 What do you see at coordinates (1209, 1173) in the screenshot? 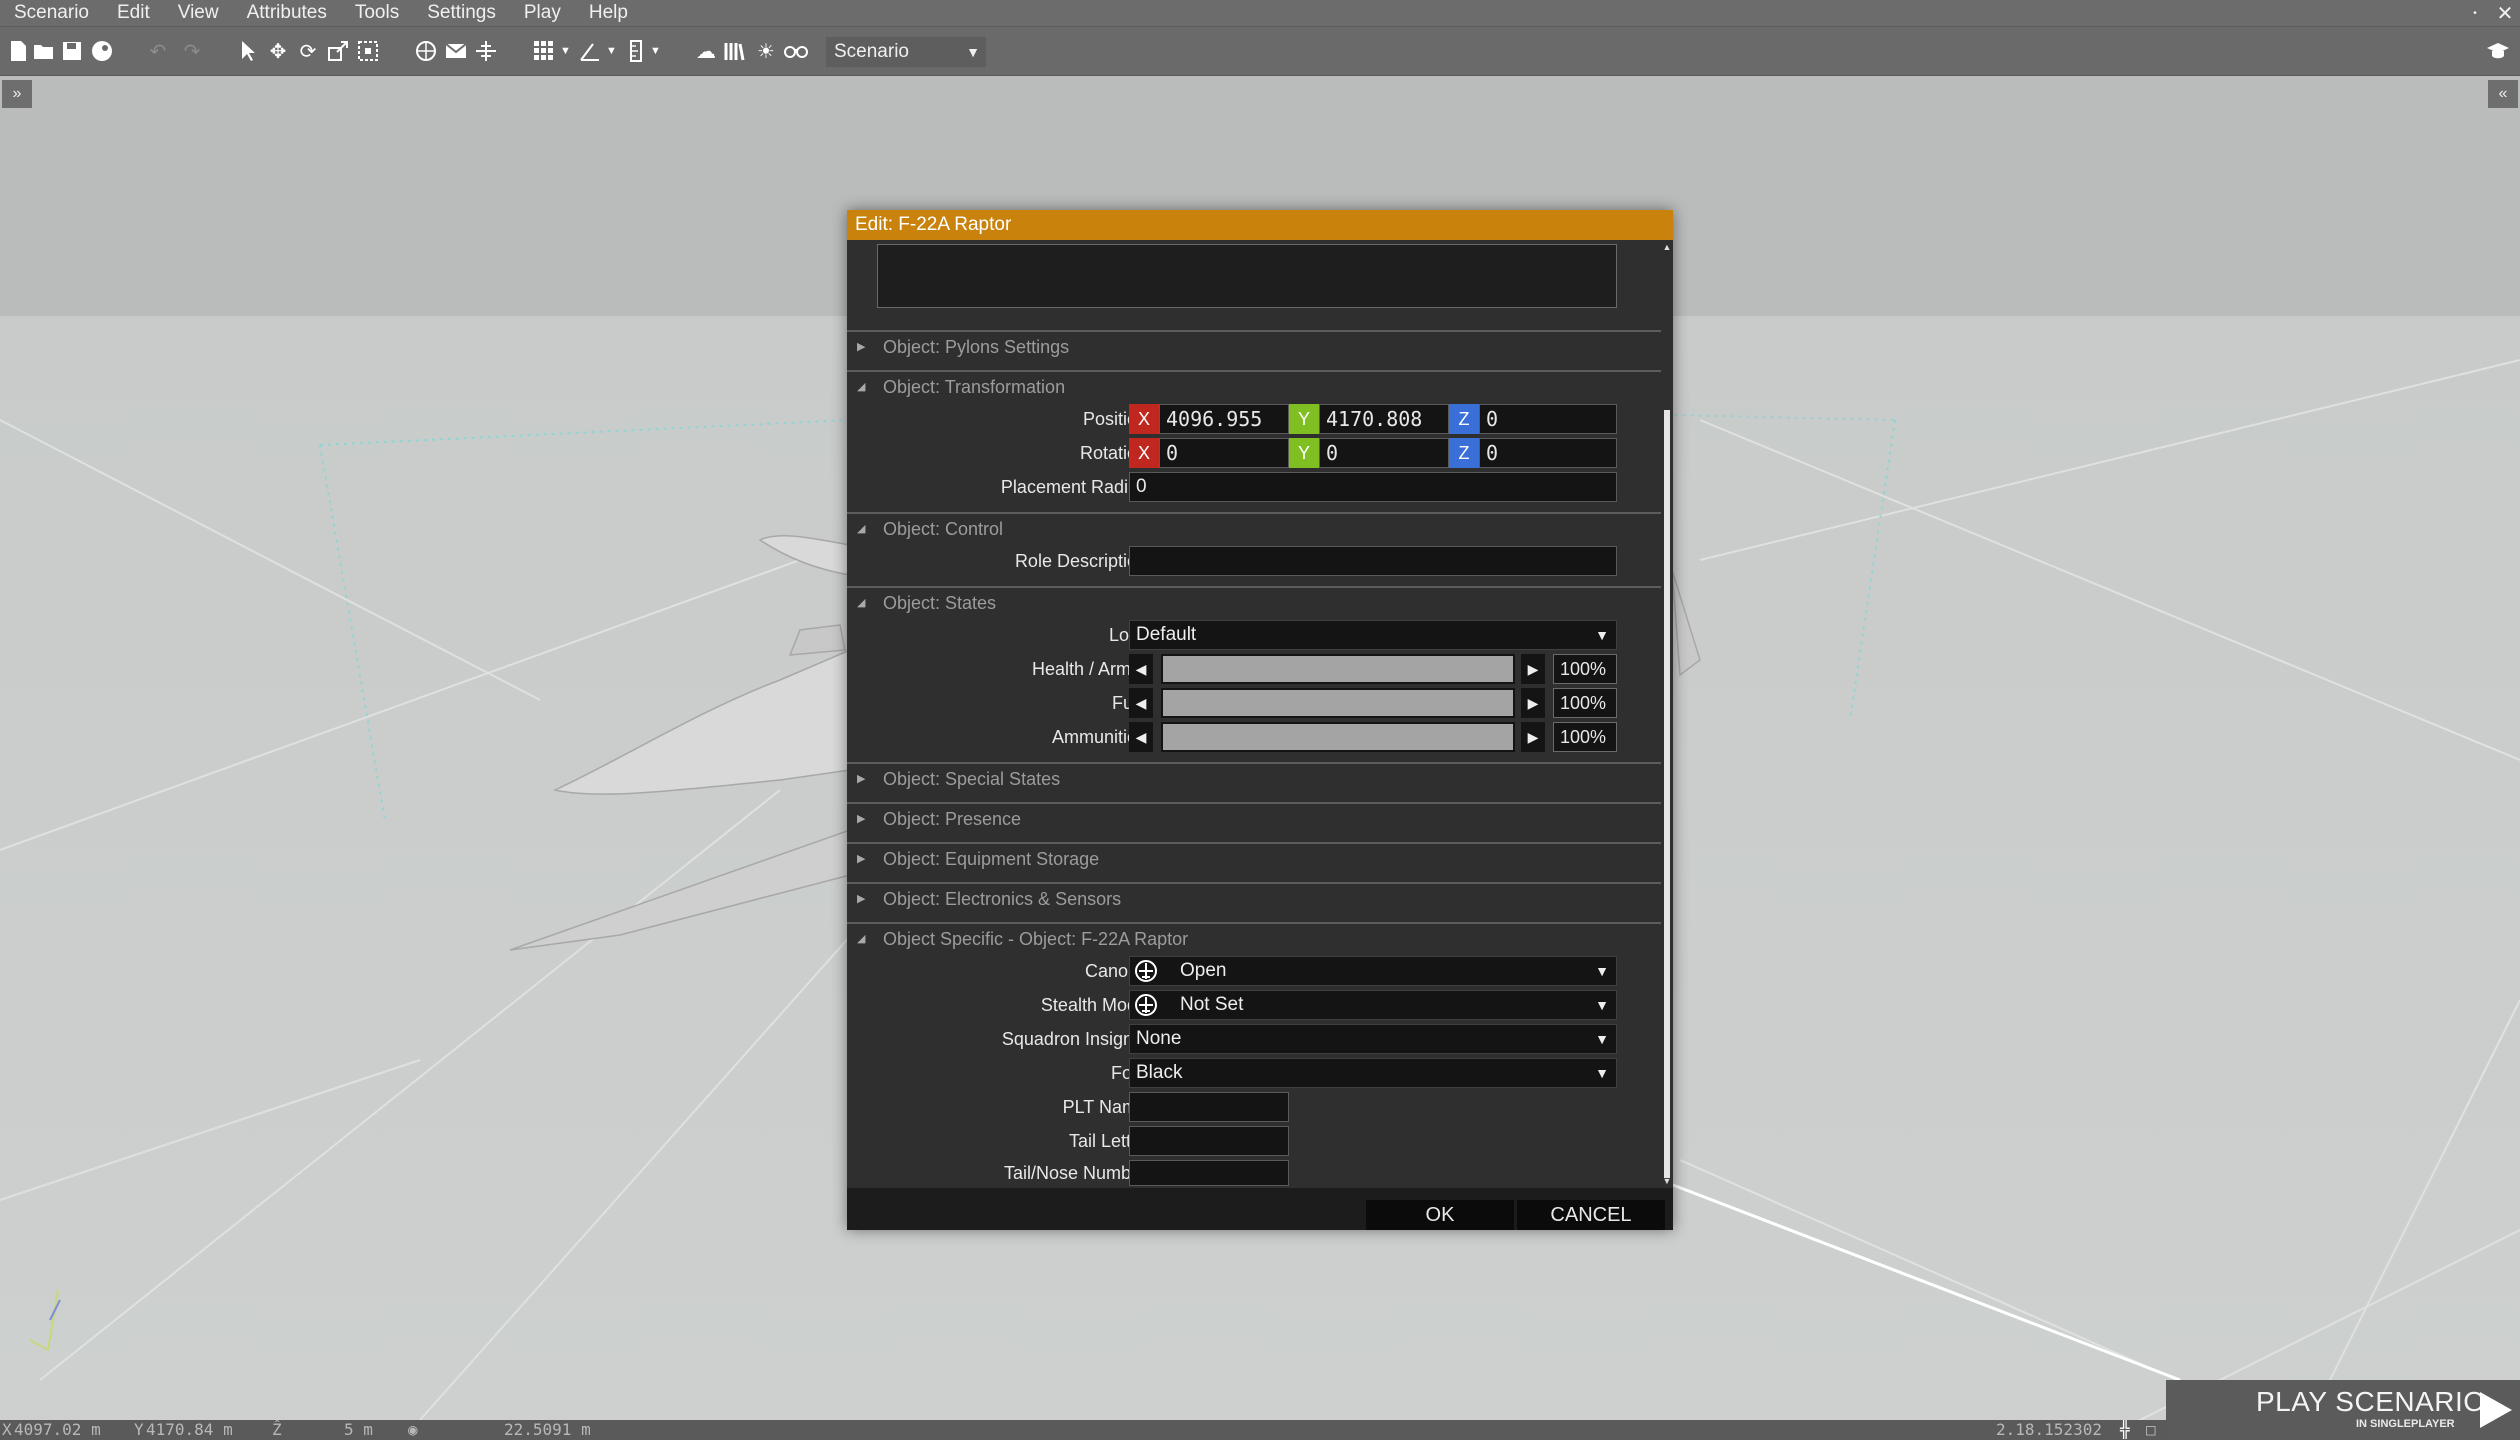
I see `tail-nose-number-field` at bounding box center [1209, 1173].